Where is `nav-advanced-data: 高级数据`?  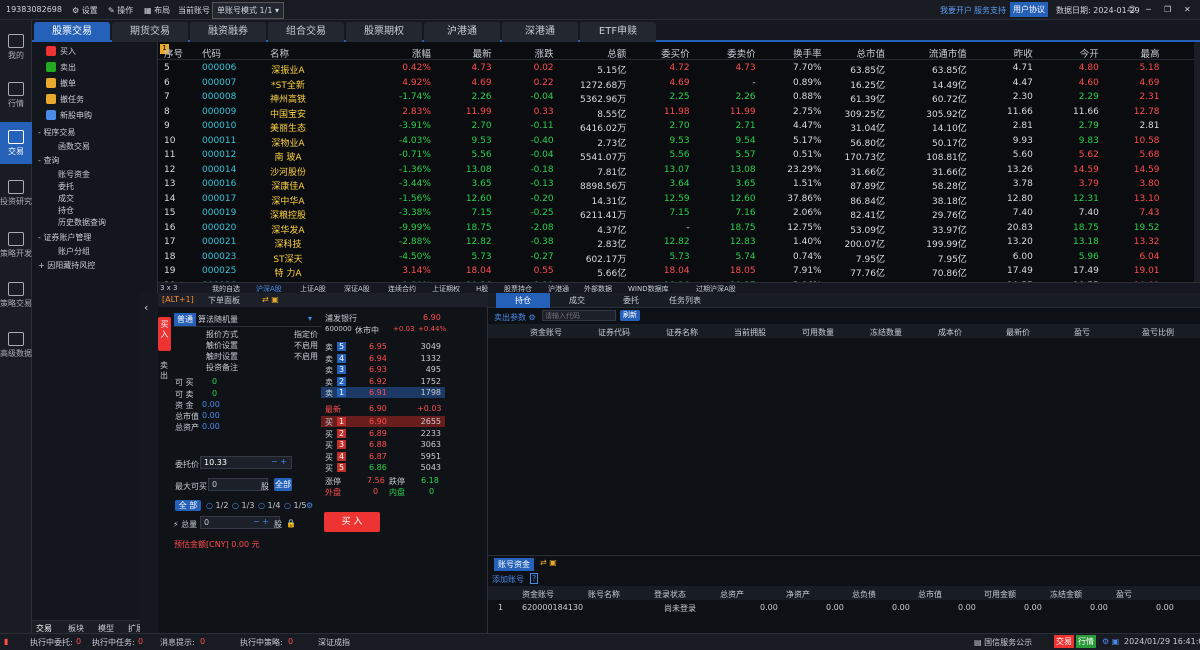 nav-advanced-data: 高级数据 is located at coordinates (16, 345).